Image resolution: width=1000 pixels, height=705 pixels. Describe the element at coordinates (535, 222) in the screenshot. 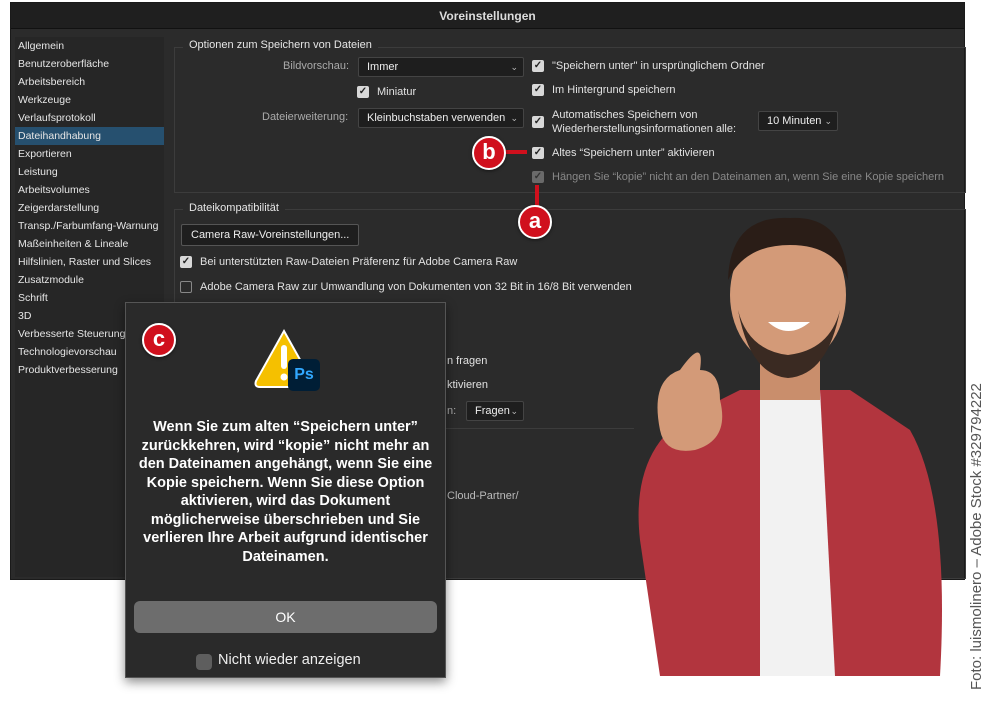

I see `marker-a: a` at that location.